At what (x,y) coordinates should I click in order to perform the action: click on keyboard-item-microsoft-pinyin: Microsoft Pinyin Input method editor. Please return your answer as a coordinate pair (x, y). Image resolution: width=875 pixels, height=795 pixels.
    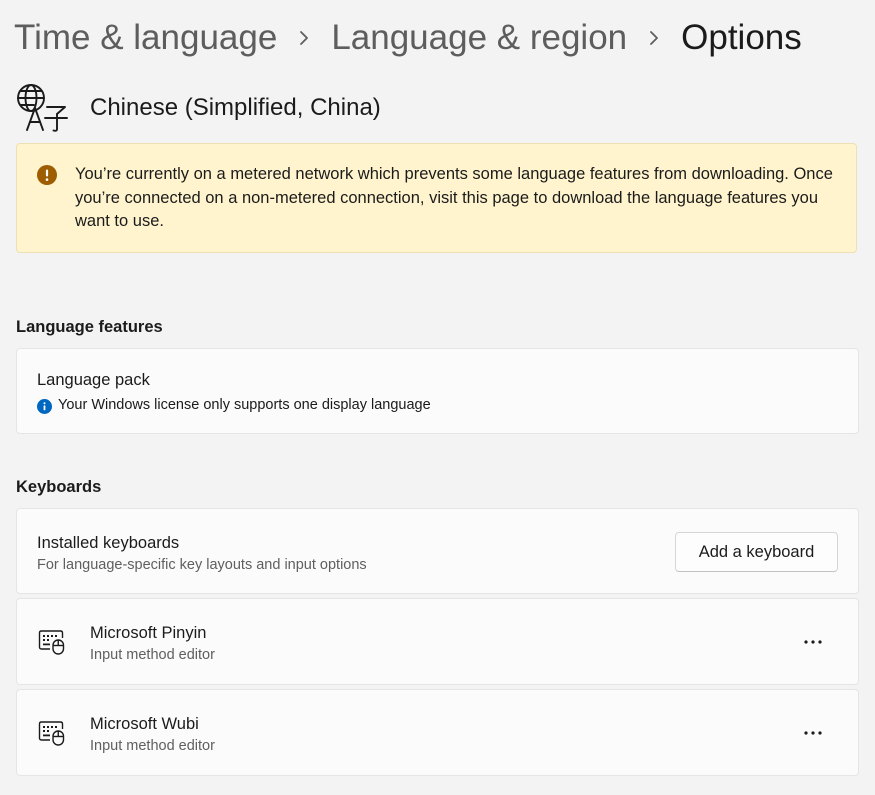
    Looking at the image, I should click on (437, 641).